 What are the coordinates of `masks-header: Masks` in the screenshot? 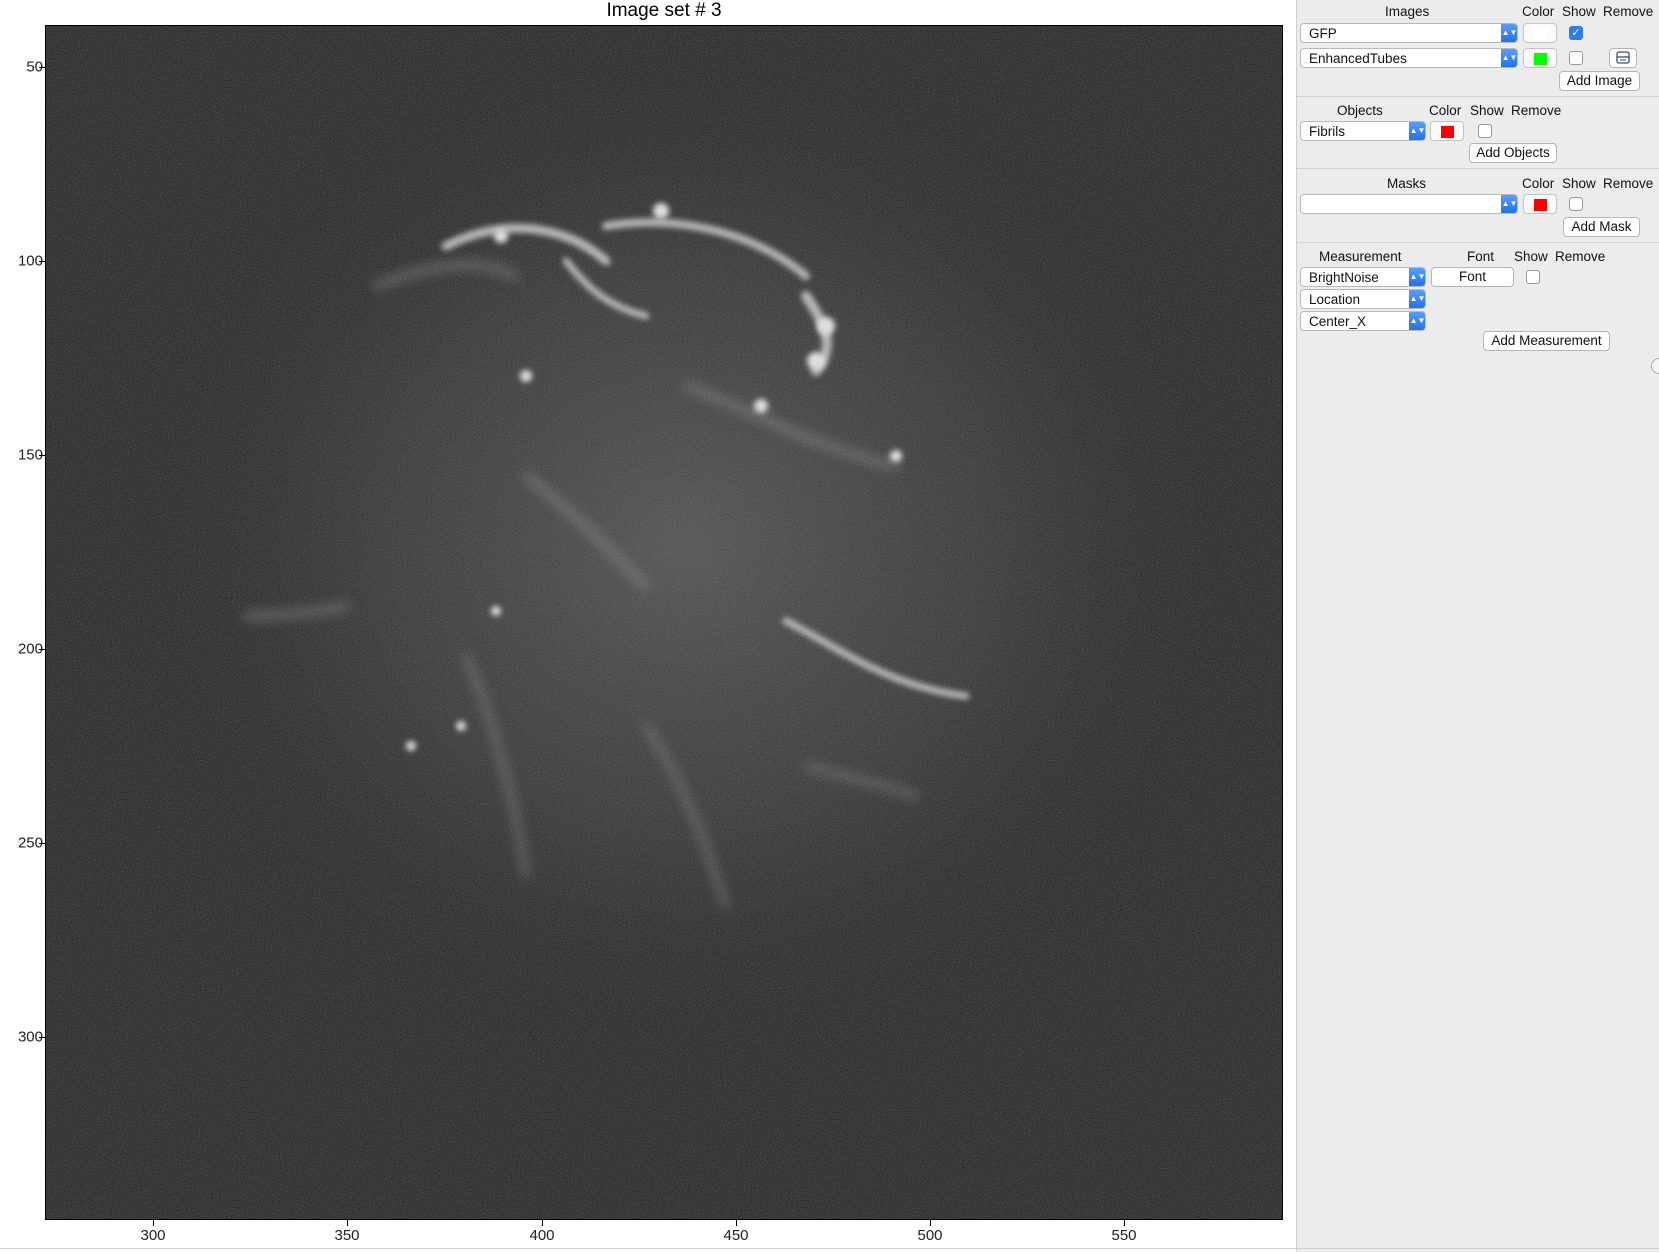 It's located at (1407, 183).